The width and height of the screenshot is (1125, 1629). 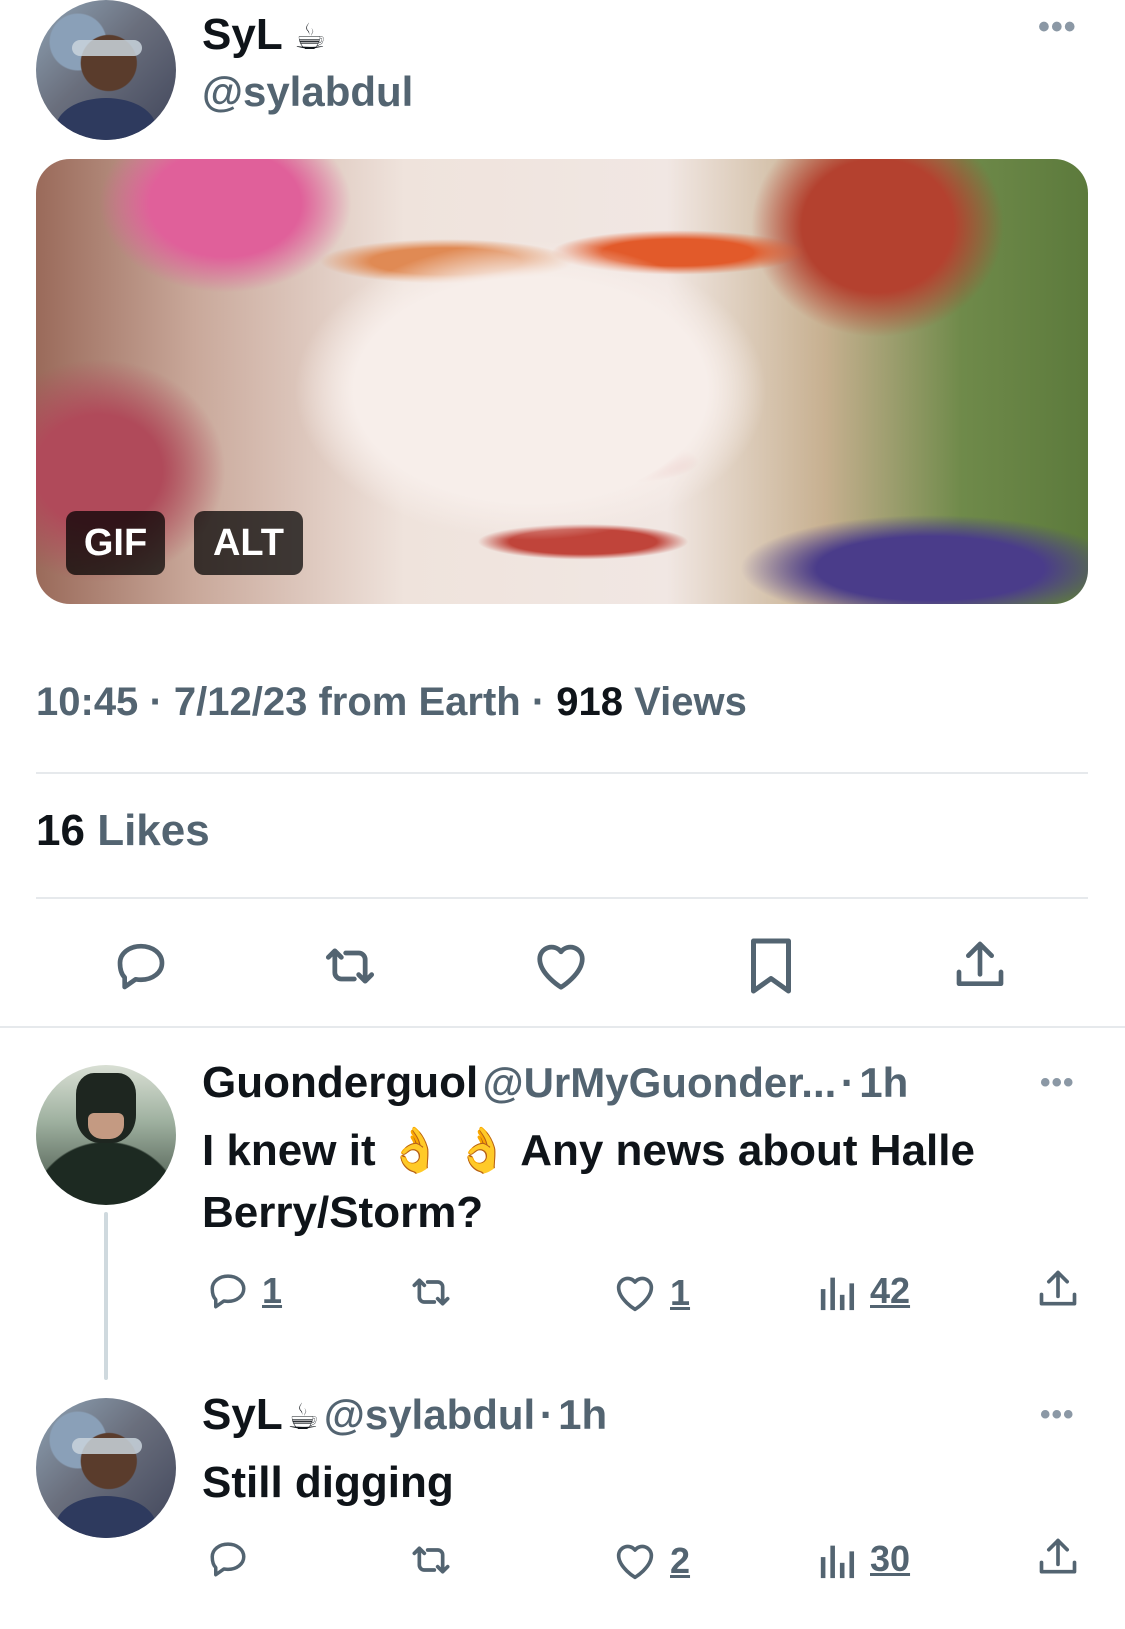 I want to click on reply-comment-button, so click(x=228, y=1559).